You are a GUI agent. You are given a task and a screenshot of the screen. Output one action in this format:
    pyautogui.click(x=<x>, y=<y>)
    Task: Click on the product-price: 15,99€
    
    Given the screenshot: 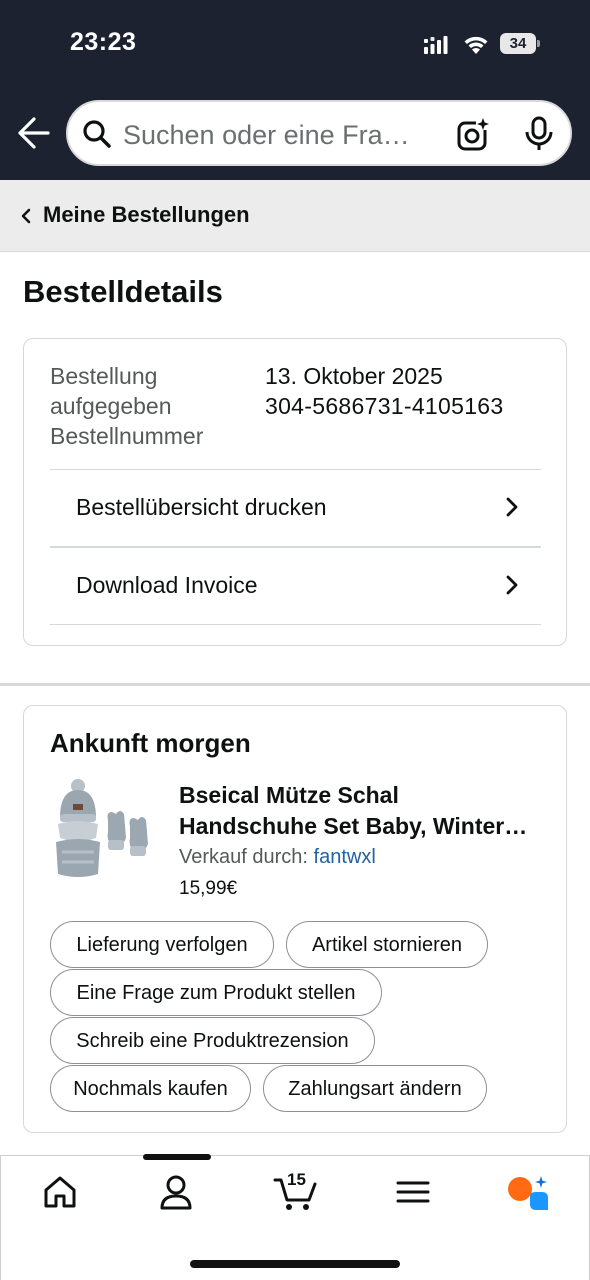 What is the action you would take?
    pyautogui.click(x=208, y=888)
    